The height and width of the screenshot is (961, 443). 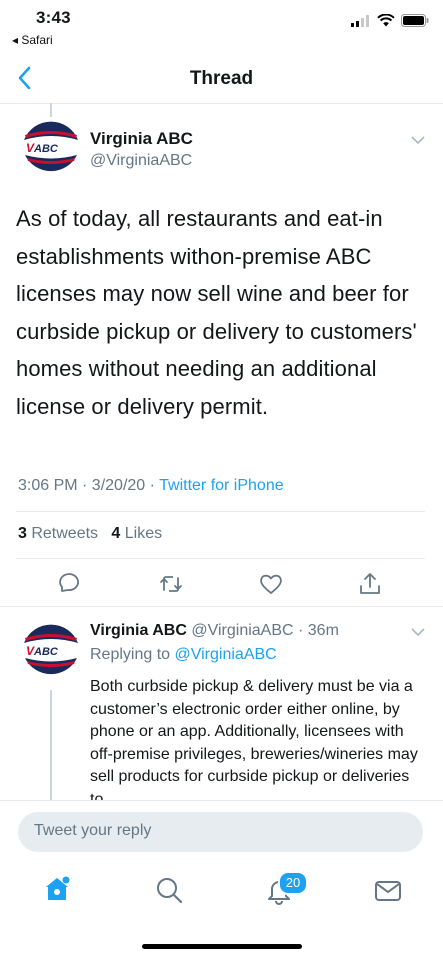 What do you see at coordinates (116, 533) in the screenshot?
I see `likes-count: 4` at bounding box center [116, 533].